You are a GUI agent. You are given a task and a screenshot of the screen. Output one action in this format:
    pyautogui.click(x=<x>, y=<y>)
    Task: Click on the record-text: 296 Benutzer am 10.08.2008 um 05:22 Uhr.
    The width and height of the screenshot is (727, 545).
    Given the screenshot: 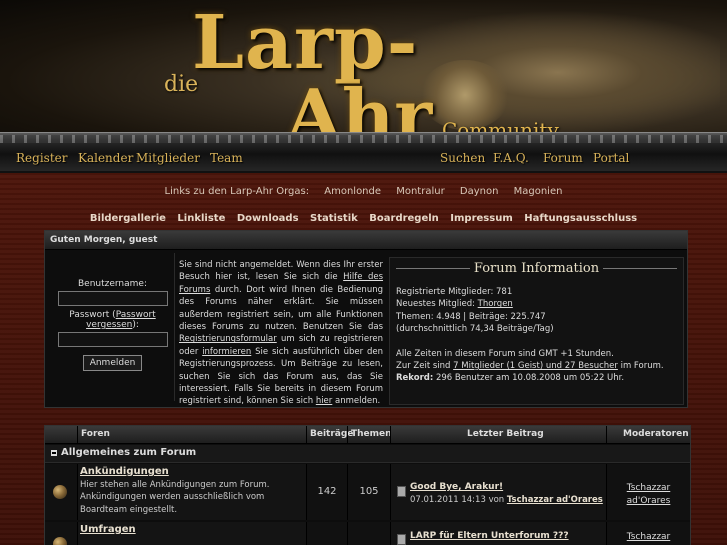 What is the action you would take?
    pyautogui.click(x=529, y=378)
    